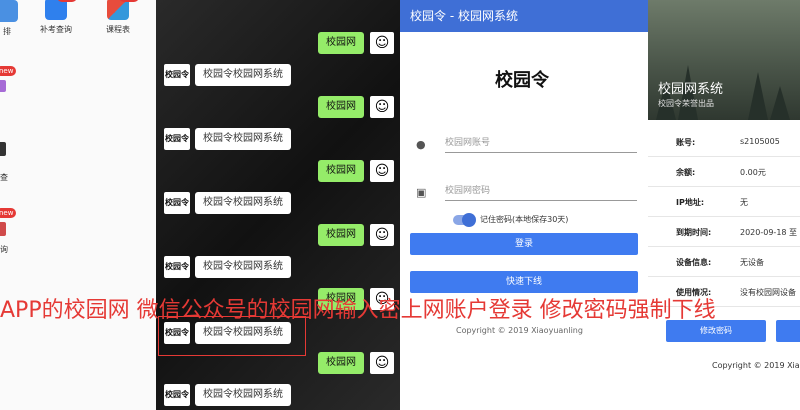 This screenshot has width=800, height=410. What do you see at coordinates (690, 202) in the screenshot?
I see `info-label: IP地址:` at bounding box center [690, 202].